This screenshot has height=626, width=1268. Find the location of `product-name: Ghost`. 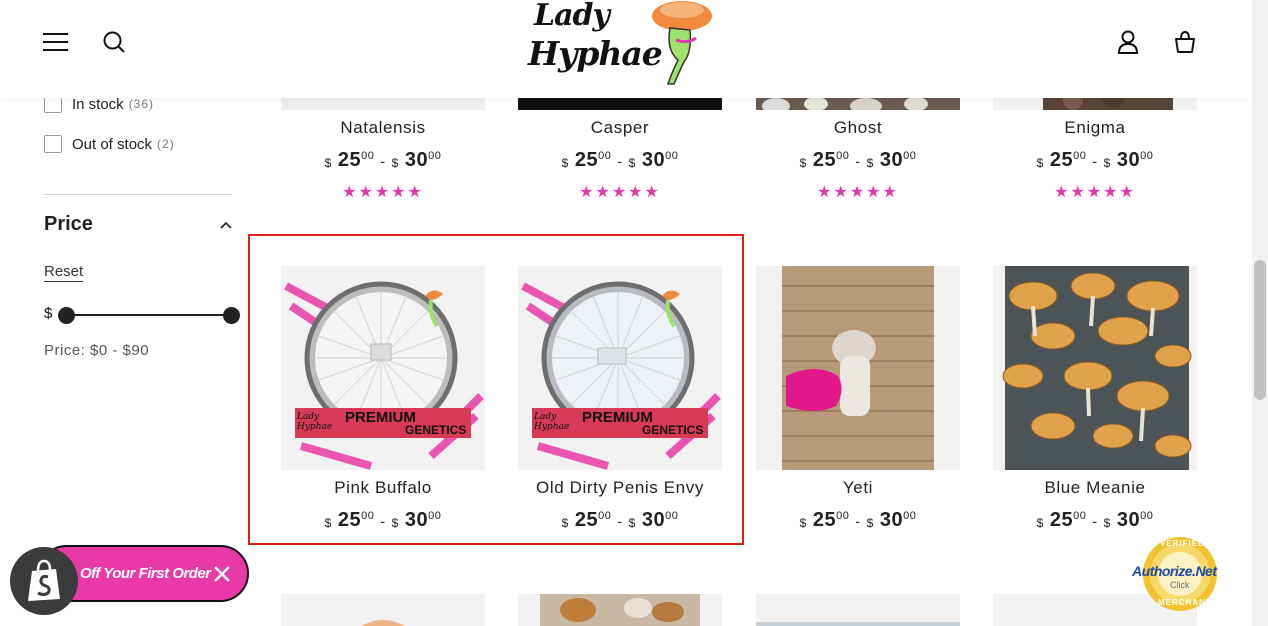

product-name: Ghost is located at coordinates (858, 128).